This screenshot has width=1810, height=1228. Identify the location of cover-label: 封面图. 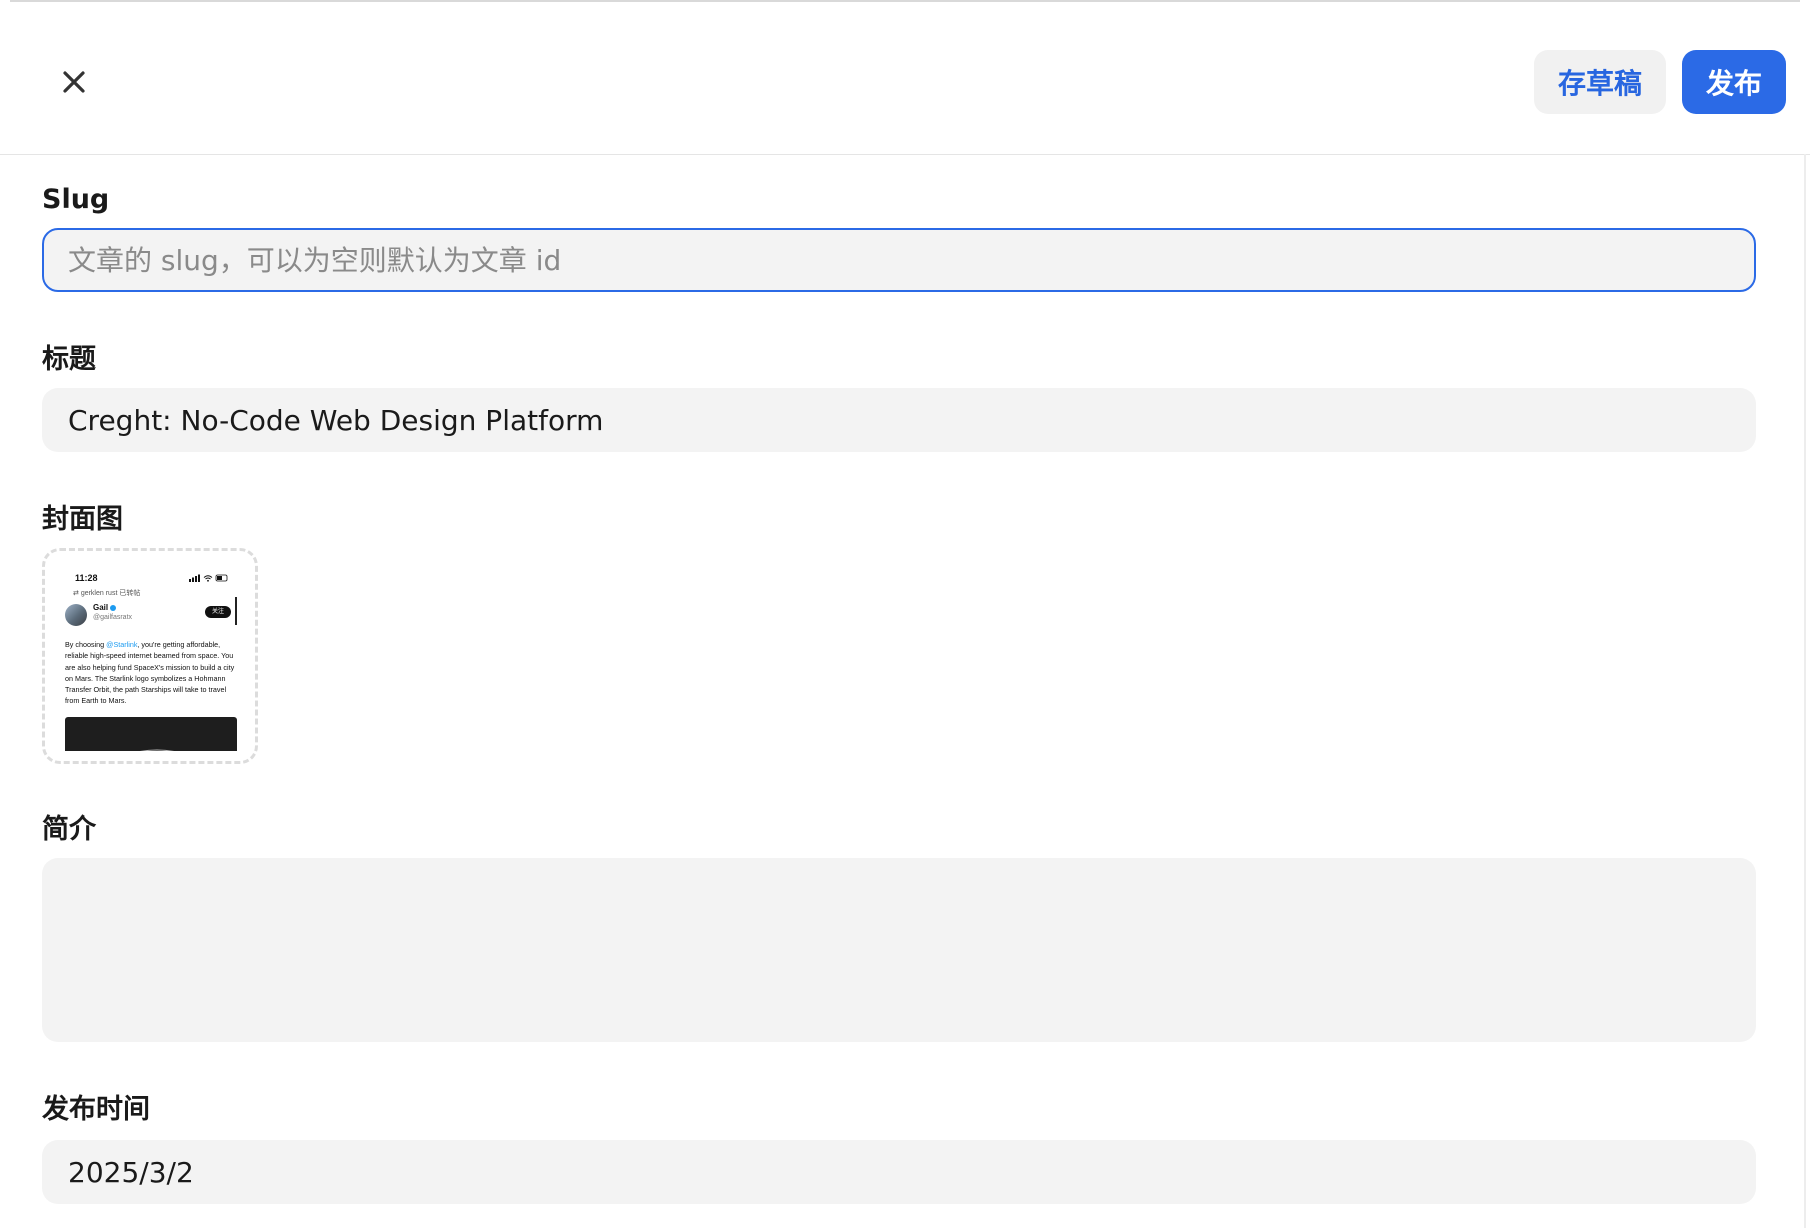
(82, 519).